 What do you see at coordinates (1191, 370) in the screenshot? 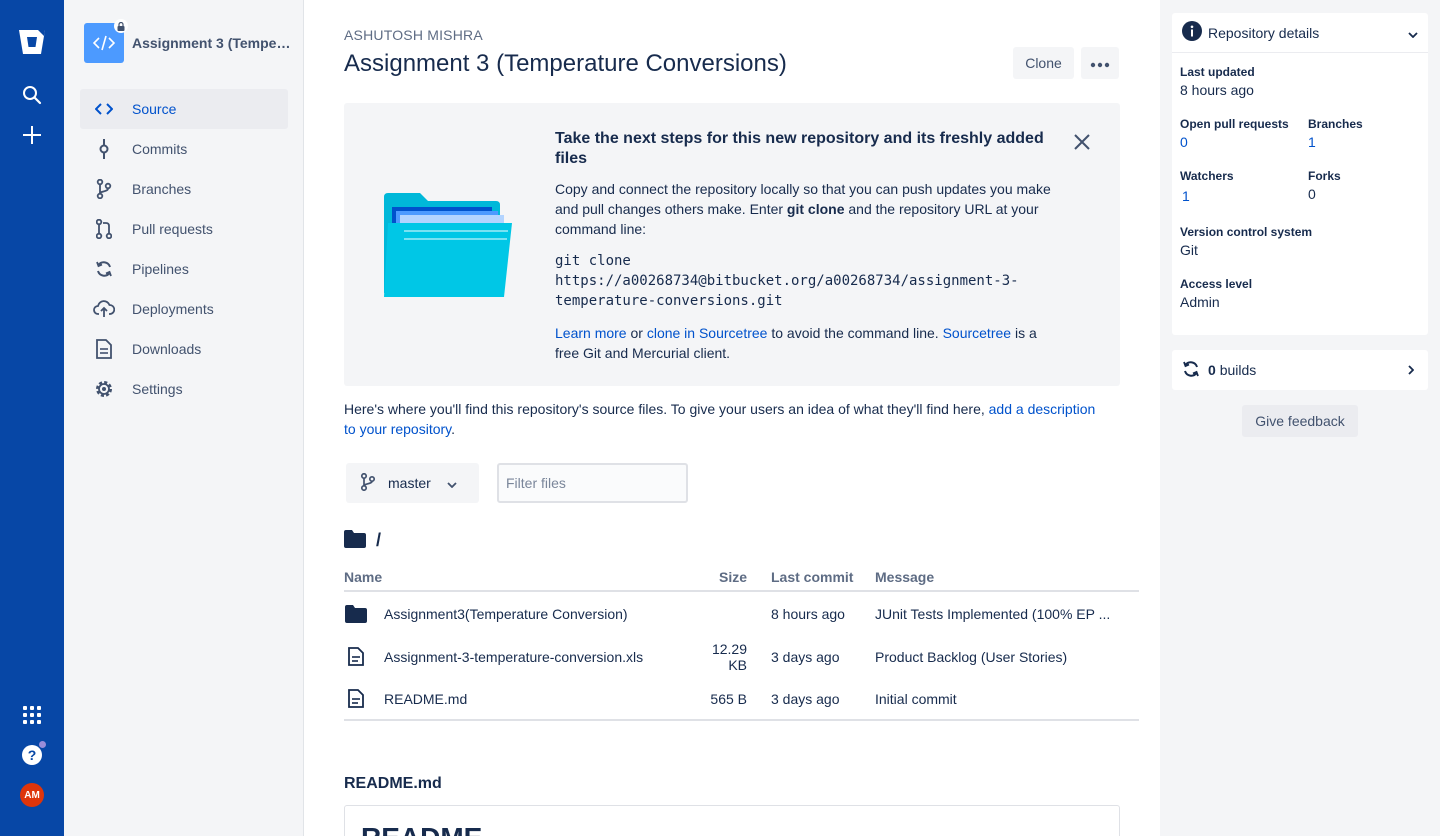
I see `builds-icon` at bounding box center [1191, 370].